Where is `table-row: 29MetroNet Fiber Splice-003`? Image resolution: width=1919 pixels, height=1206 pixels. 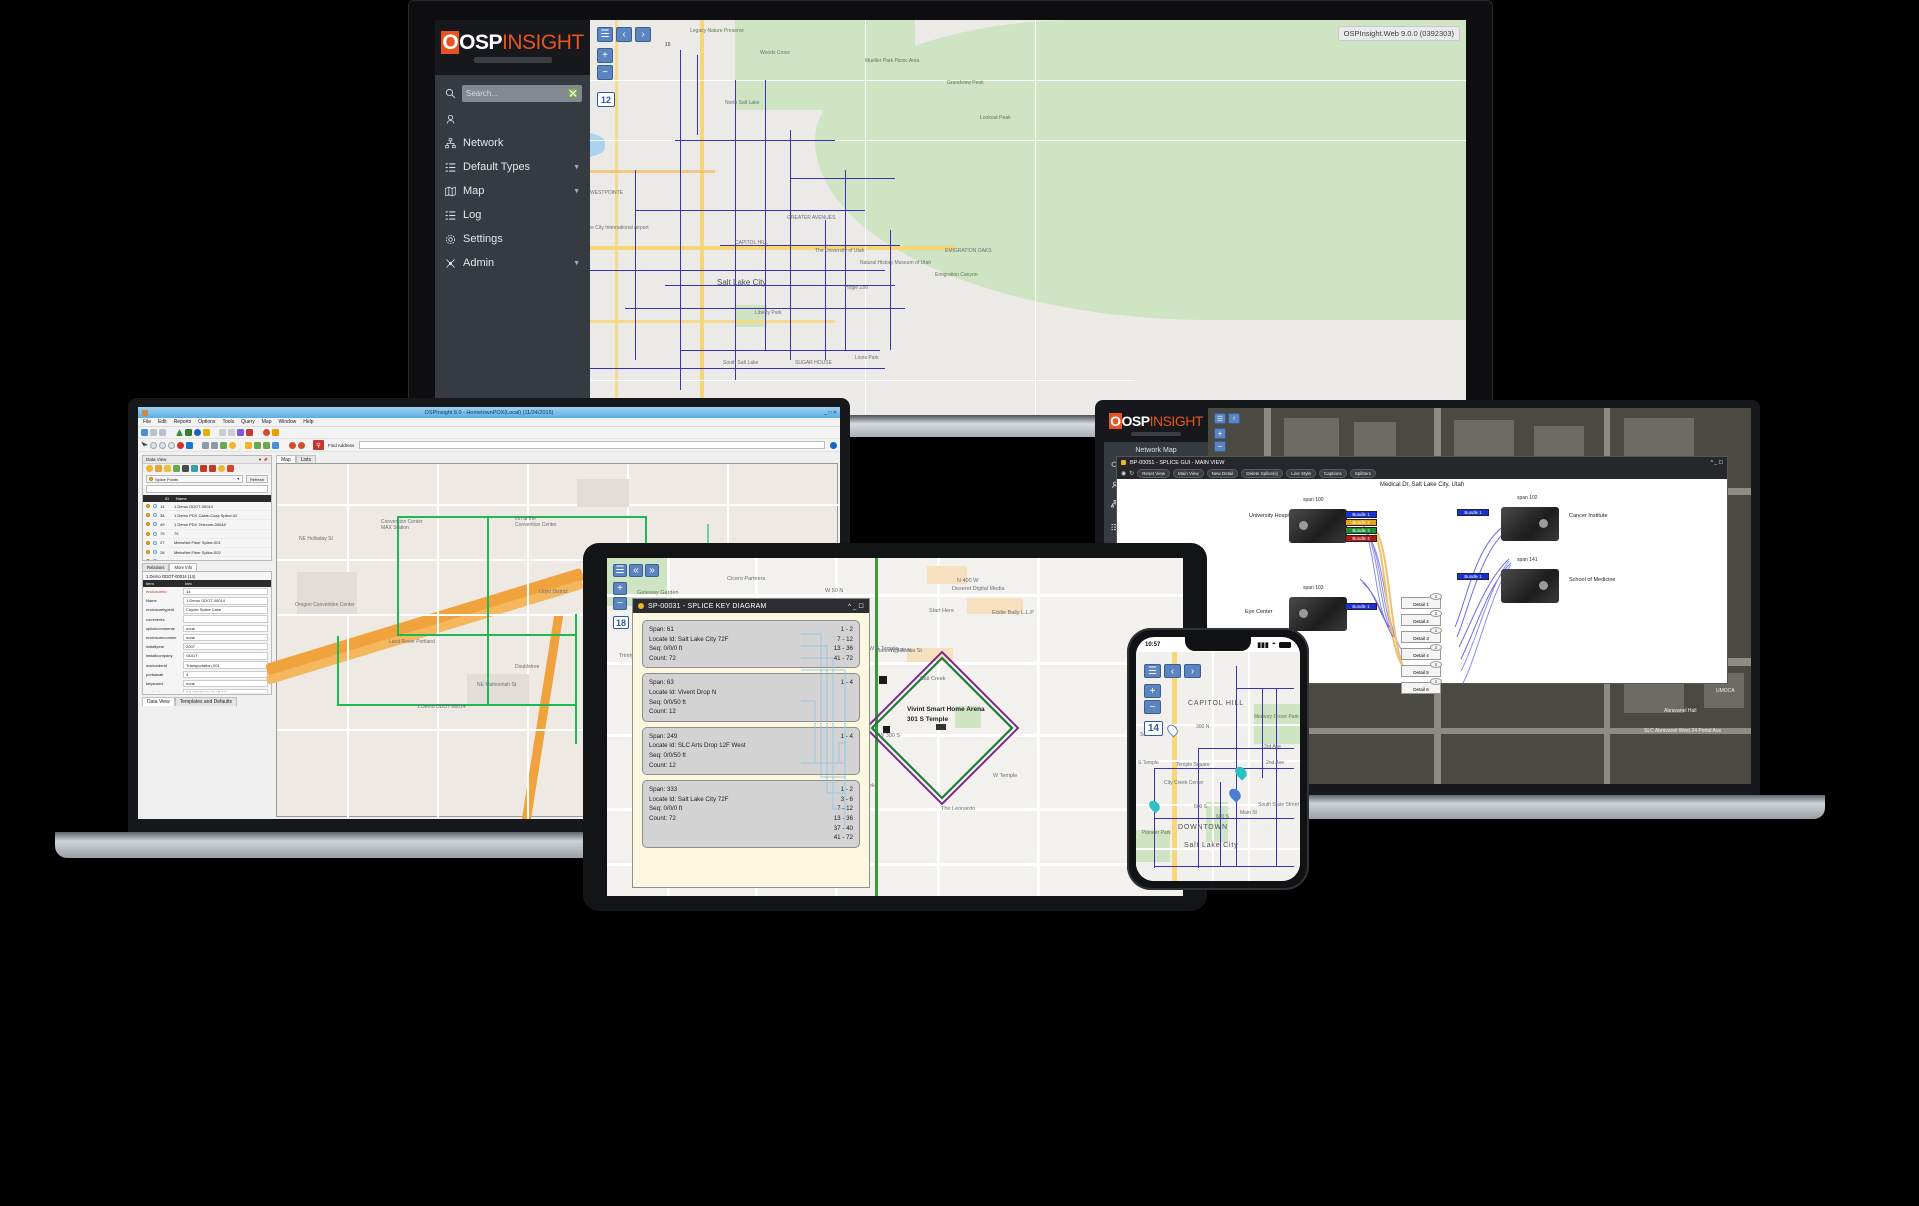
table-row: 29MetroNet Fiber Splice-003 is located at coordinates (207, 558).